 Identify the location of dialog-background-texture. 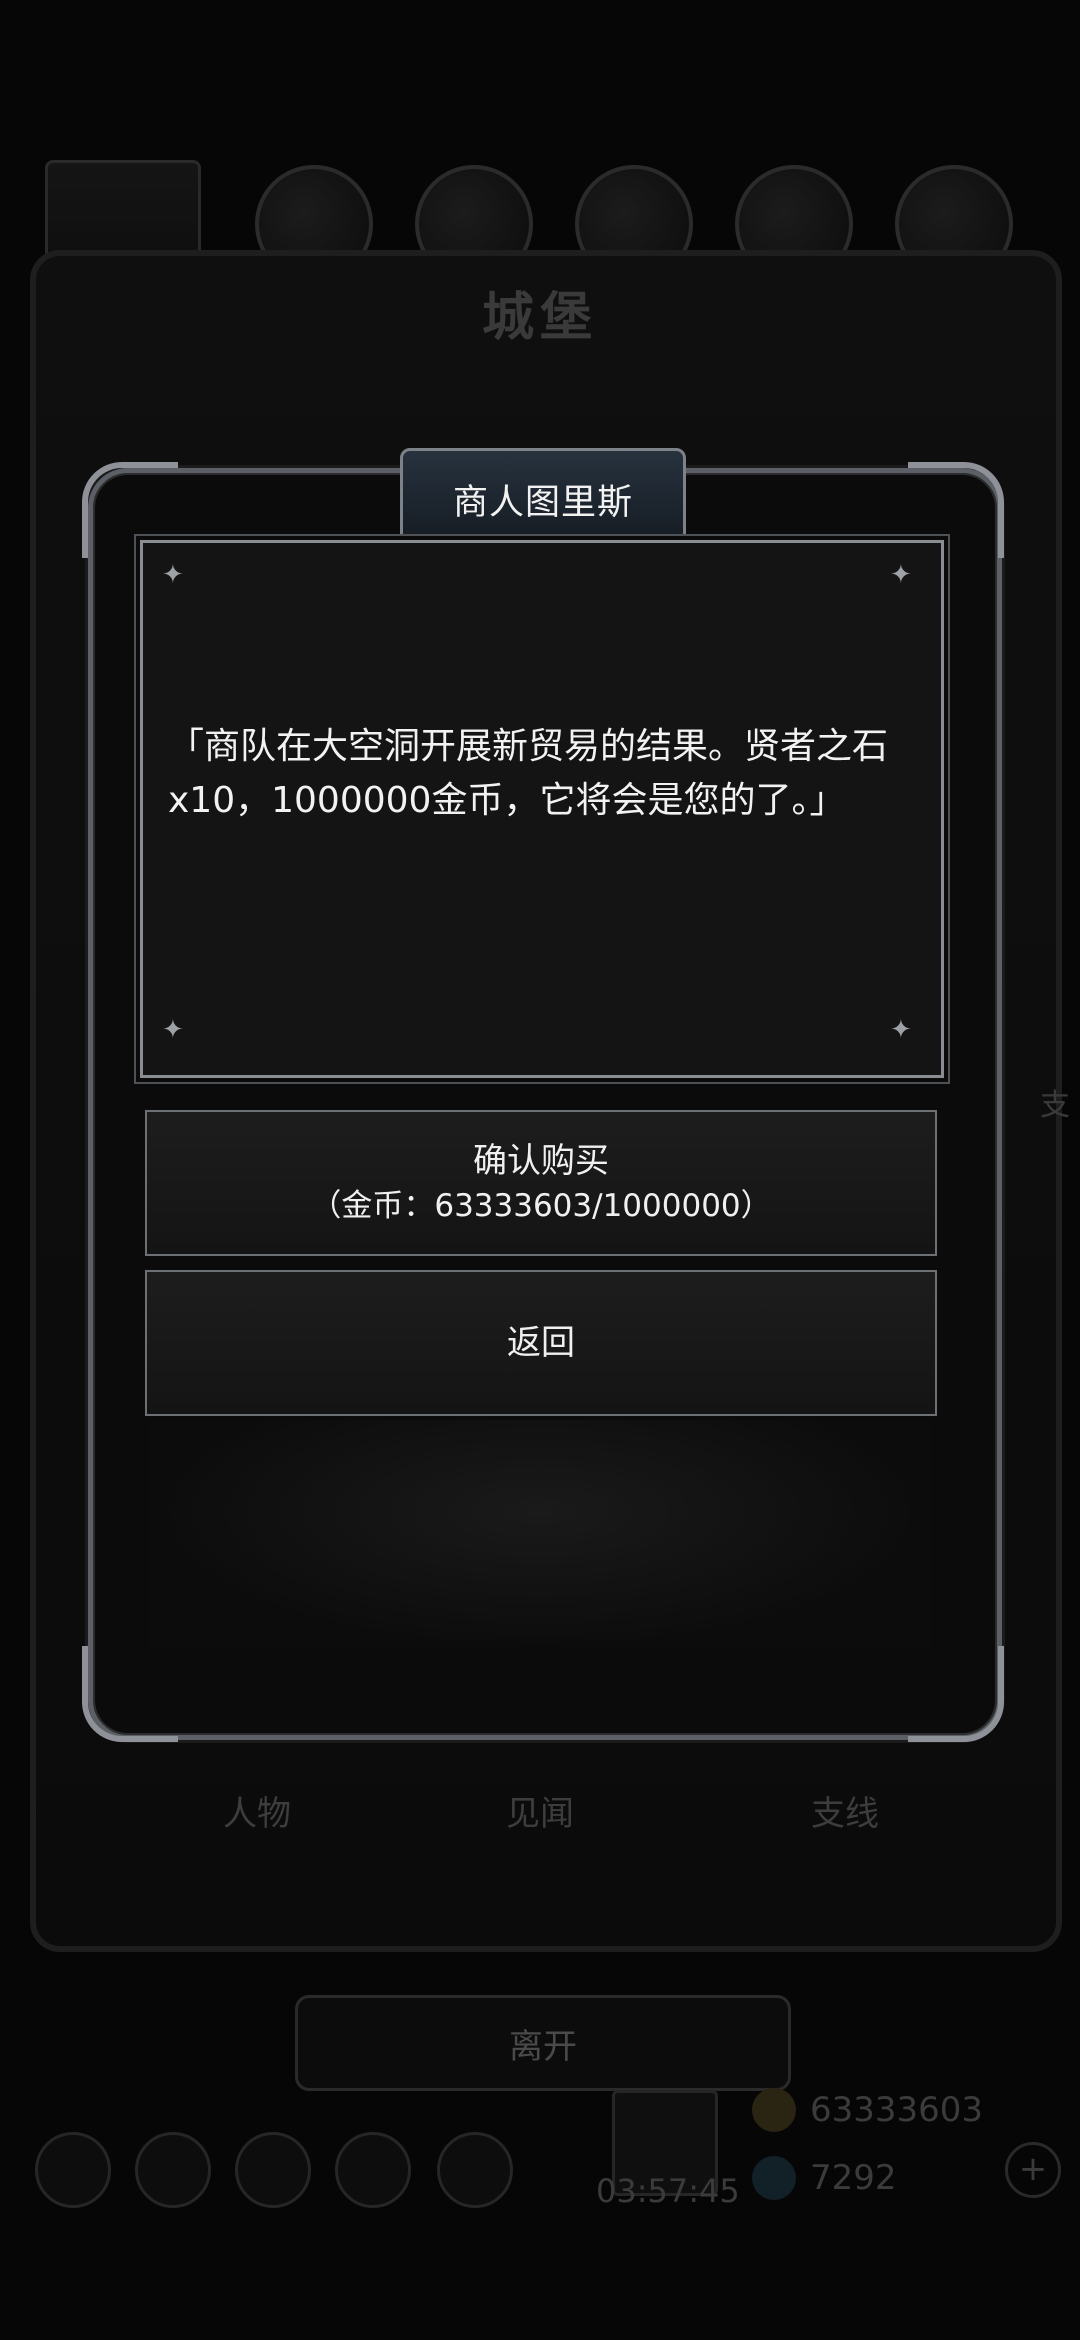
(540, 1535).